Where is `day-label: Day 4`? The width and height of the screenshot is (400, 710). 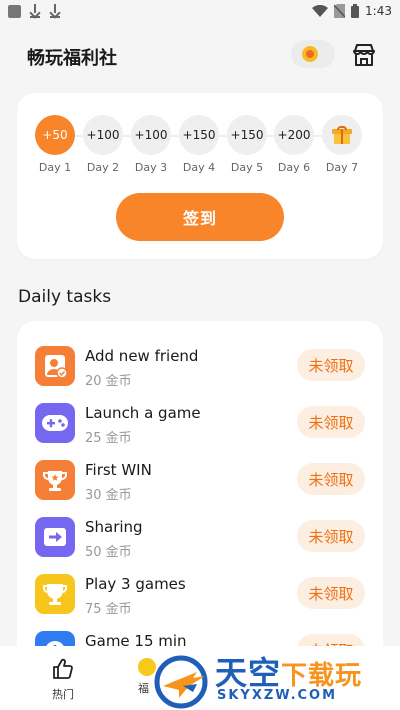 day-label: Day 4 is located at coordinates (199, 167).